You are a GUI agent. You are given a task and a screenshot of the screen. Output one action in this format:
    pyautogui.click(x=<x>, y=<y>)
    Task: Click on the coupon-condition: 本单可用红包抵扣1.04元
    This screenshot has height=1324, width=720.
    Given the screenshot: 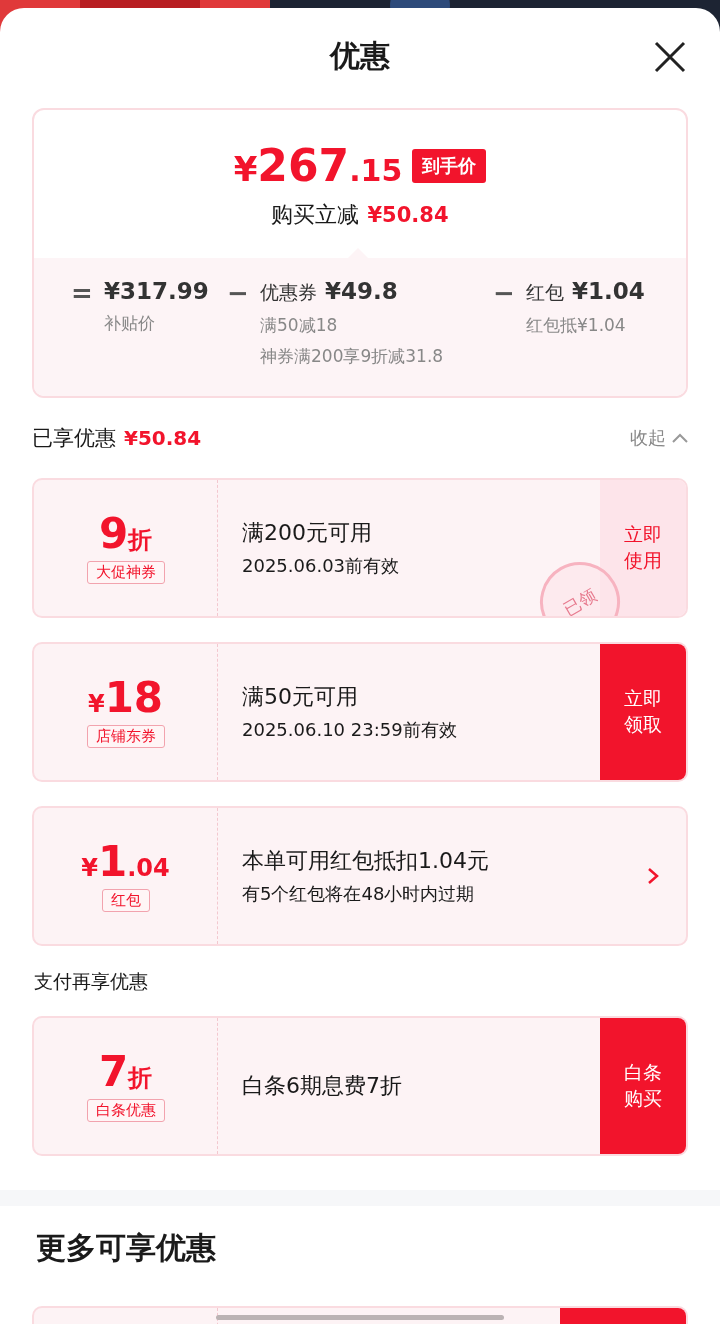 What is the action you would take?
    pyautogui.click(x=366, y=861)
    